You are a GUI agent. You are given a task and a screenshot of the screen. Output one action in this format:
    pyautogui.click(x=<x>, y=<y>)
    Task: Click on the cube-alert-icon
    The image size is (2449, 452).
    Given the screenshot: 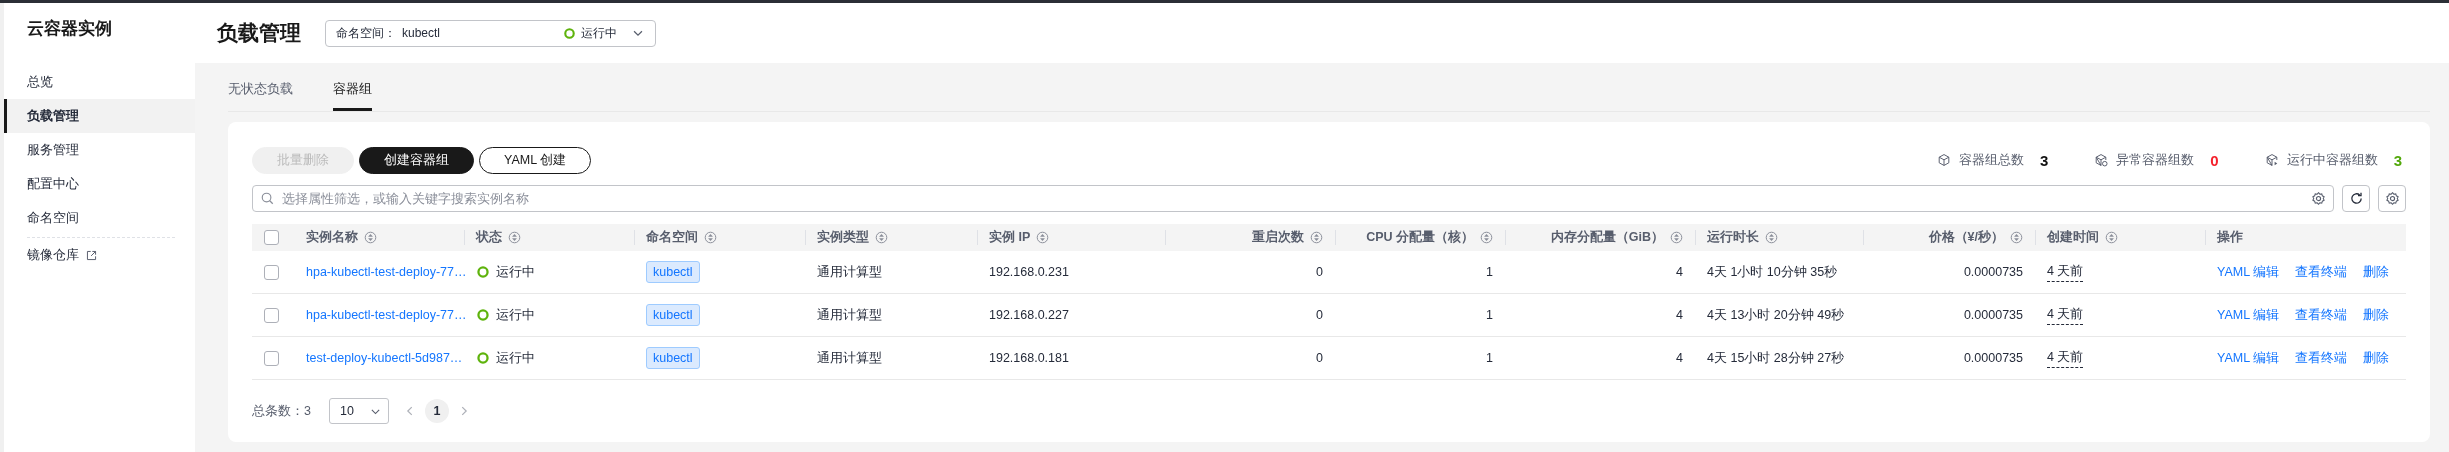 What is the action you would take?
    pyautogui.click(x=2101, y=160)
    